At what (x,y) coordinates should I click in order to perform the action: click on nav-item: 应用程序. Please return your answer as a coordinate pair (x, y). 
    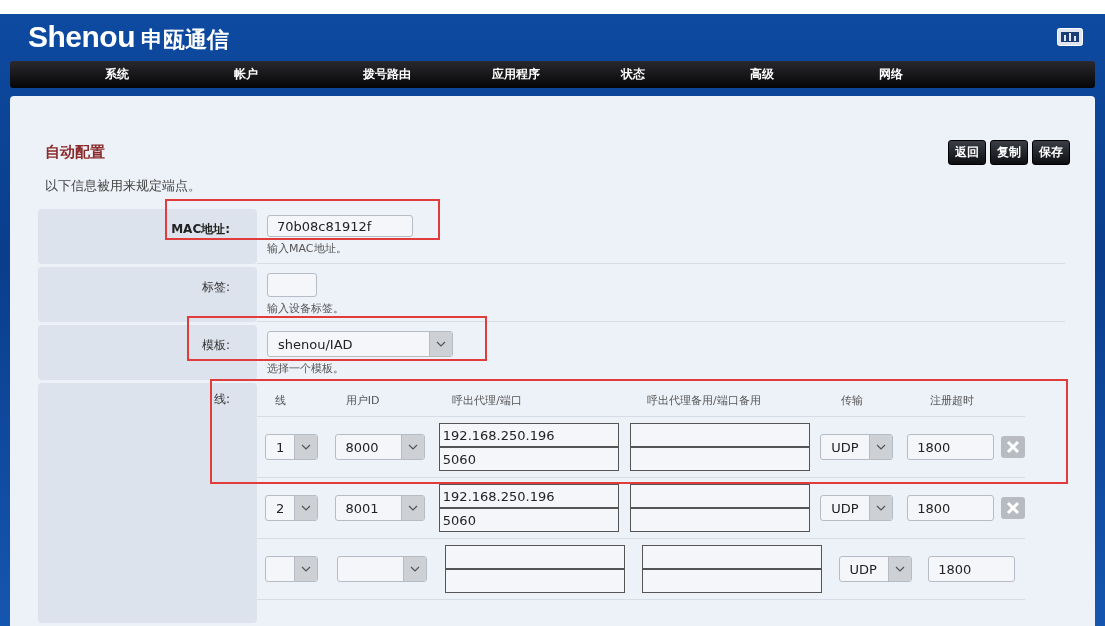
    Looking at the image, I should click on (556, 74).